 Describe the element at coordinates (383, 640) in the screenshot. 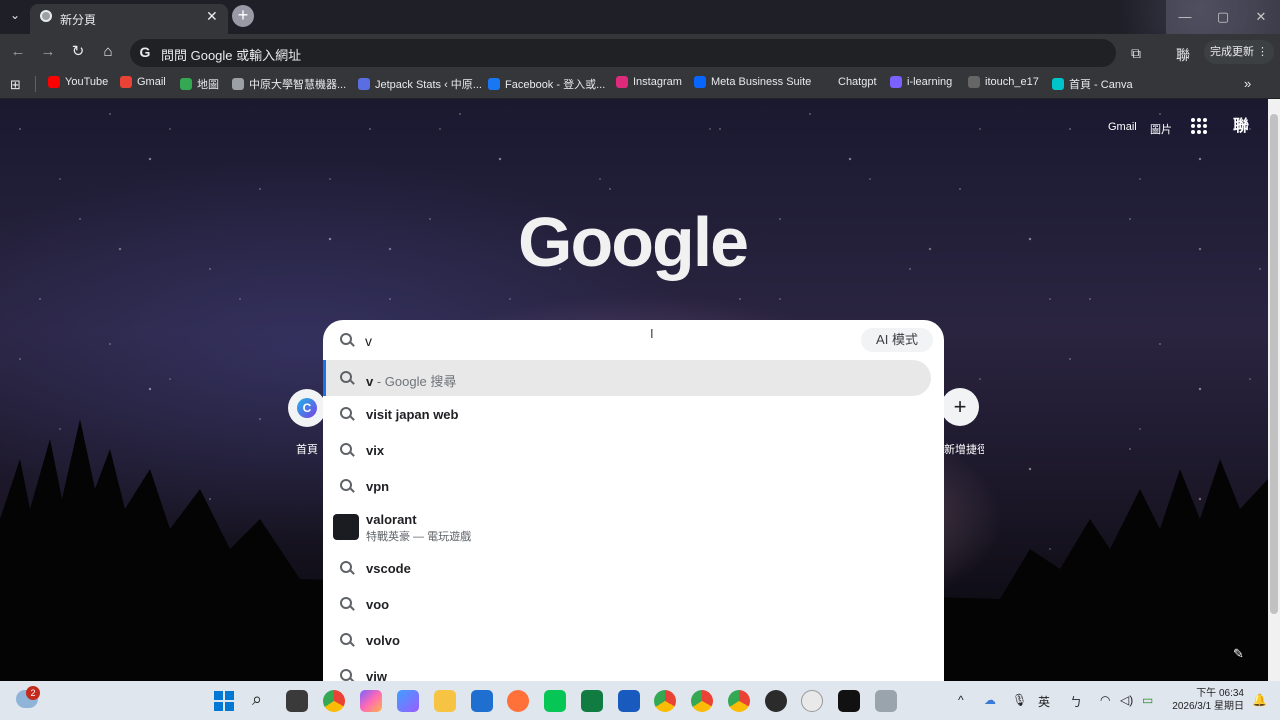

I see `suggestion-text: volvo` at that location.